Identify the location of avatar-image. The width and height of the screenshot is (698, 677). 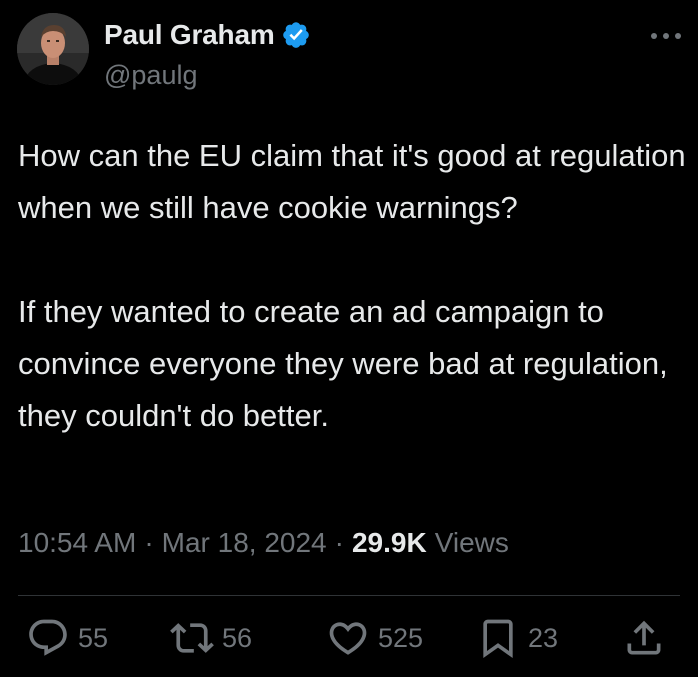
(53, 49).